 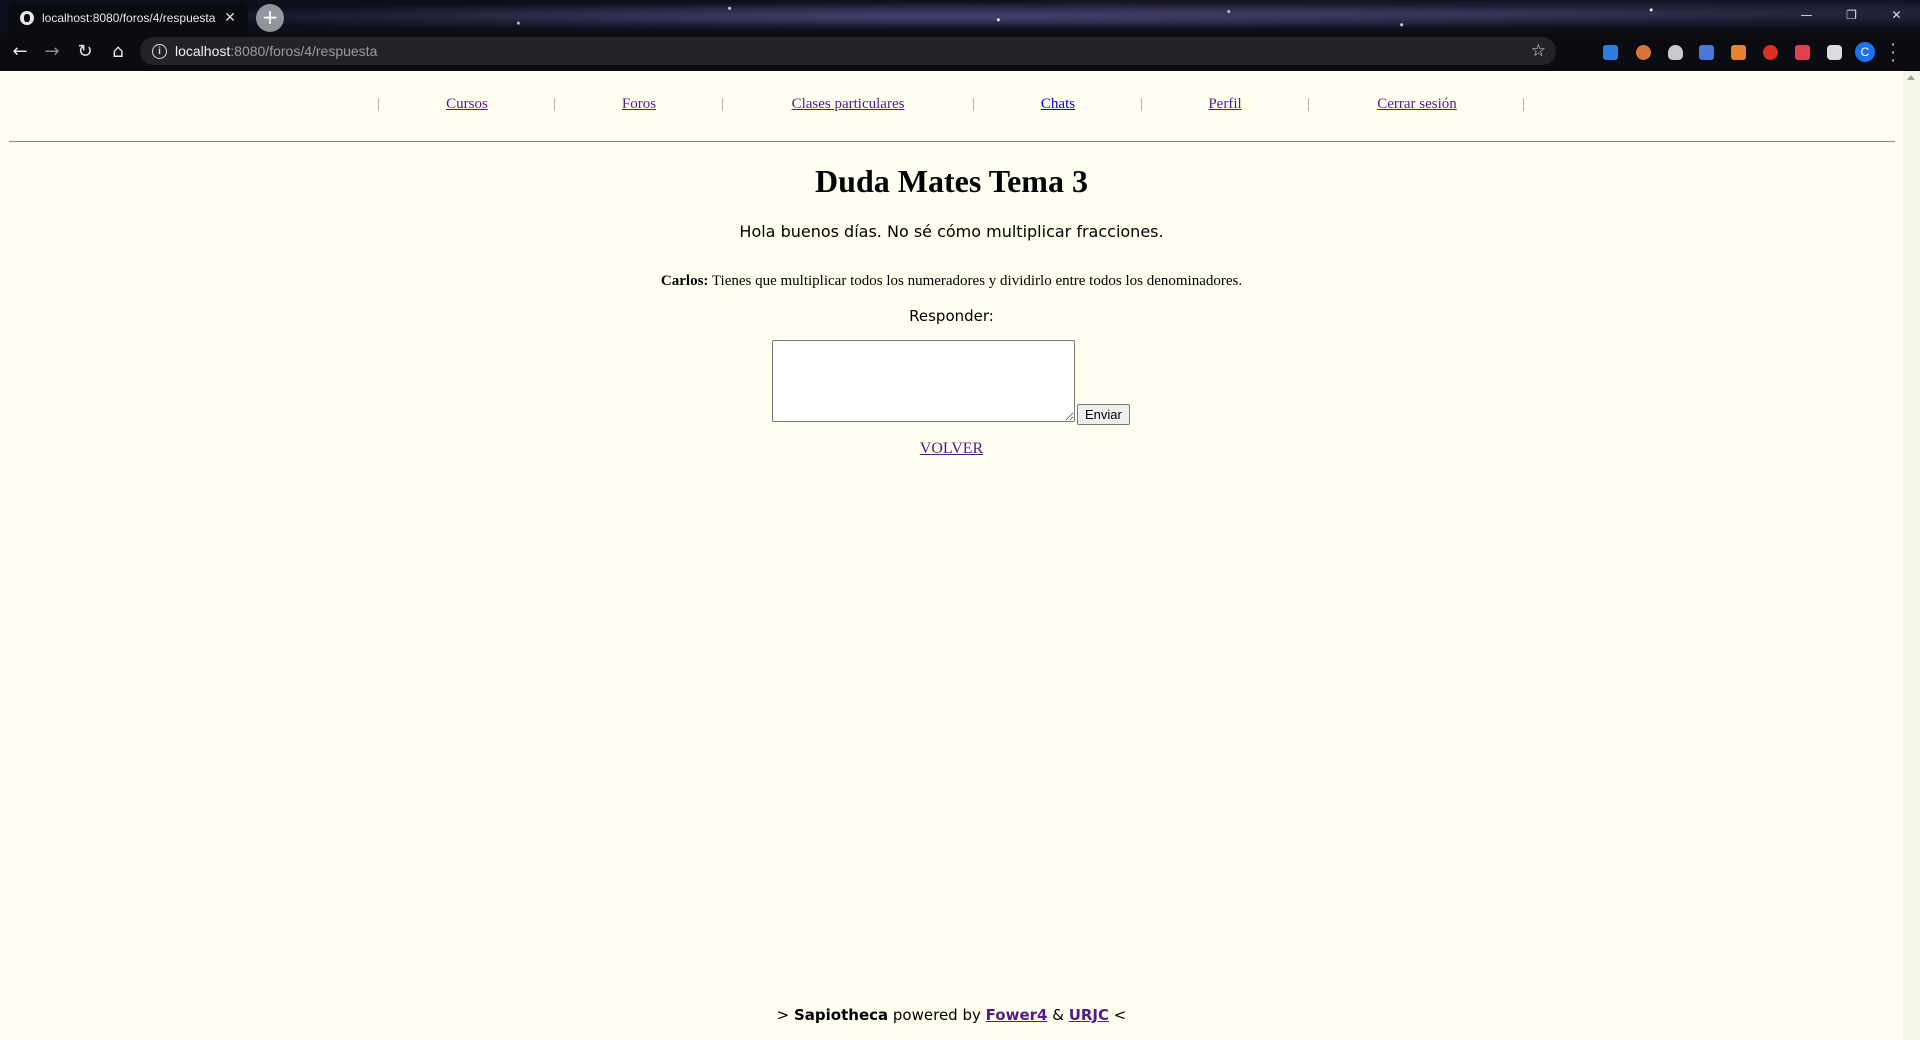 What do you see at coordinates (304, 51) in the screenshot?
I see `url-path: :8080/foros/4/respuesta` at bounding box center [304, 51].